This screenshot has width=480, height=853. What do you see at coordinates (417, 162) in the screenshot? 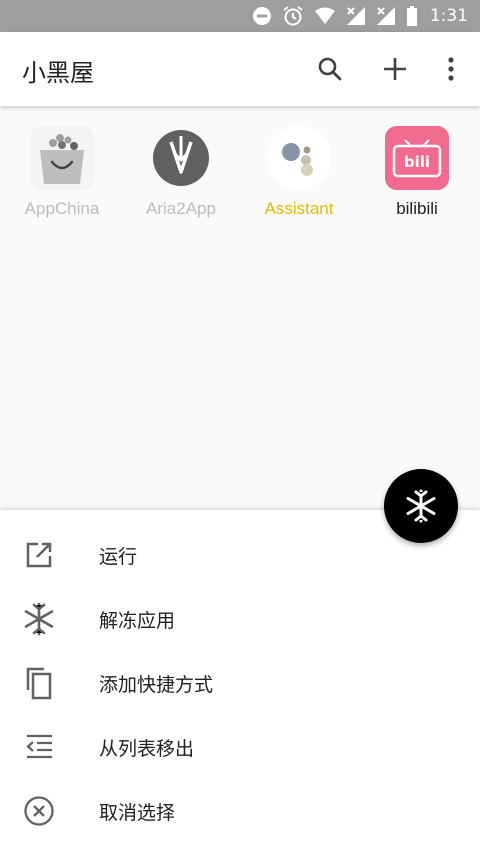
I see `svg-text: bili` at bounding box center [417, 162].